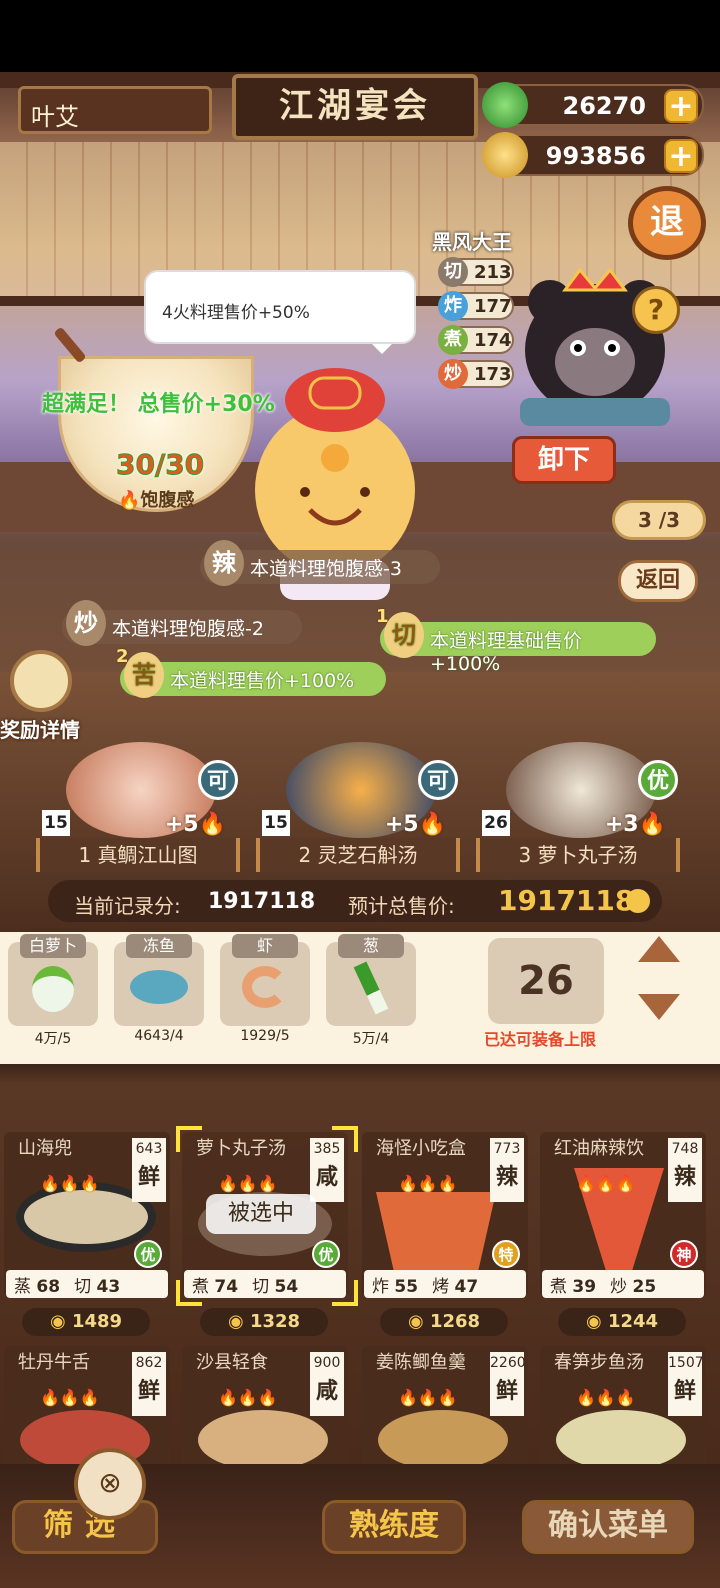 This screenshot has width=720, height=1588. Describe the element at coordinates (476, 306) in the screenshot. I see `boss-stat-fry: 炸 177` at that location.